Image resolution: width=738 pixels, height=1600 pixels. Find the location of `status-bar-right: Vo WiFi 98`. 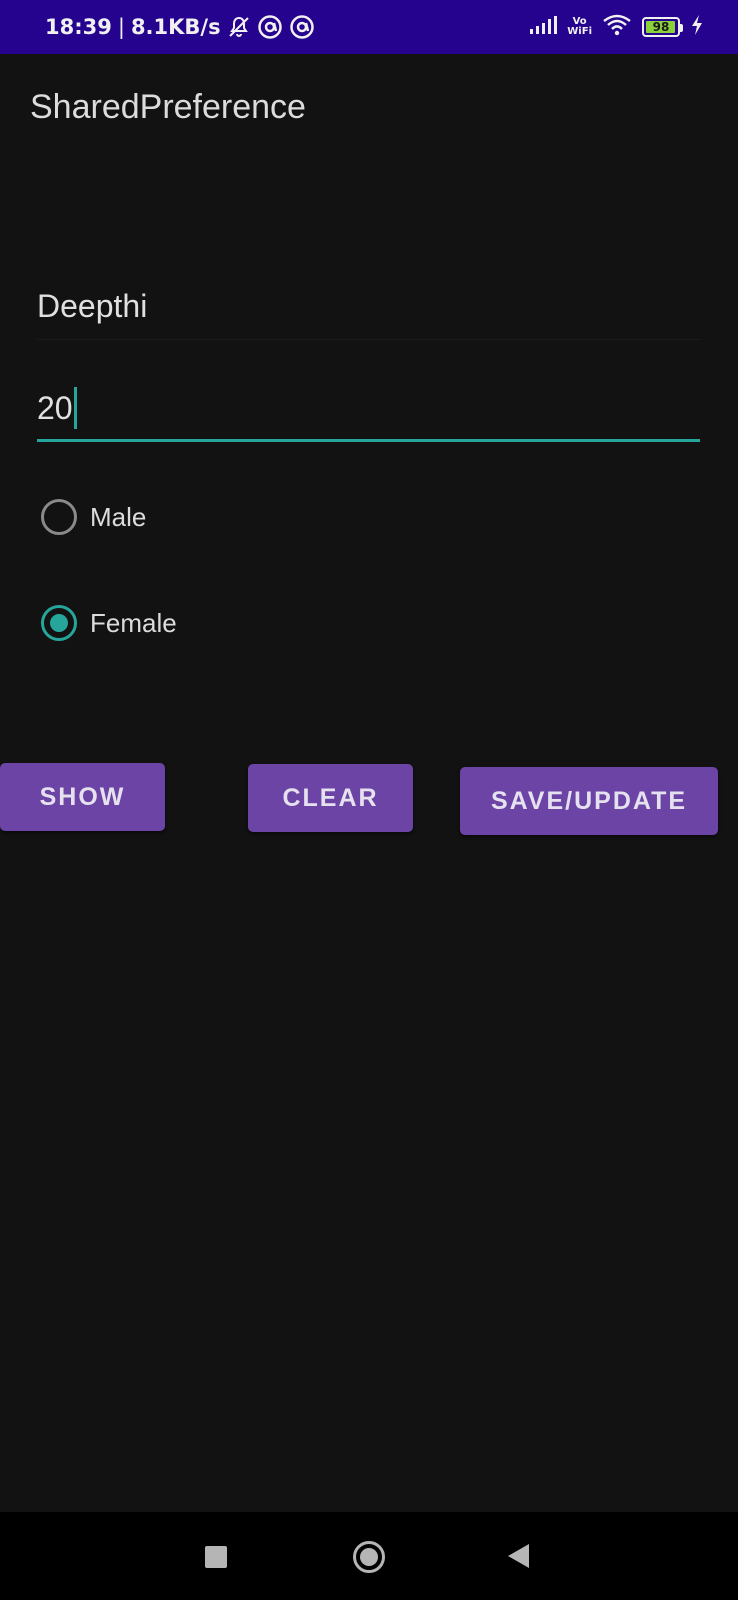

status-bar-right: Vo WiFi 98 is located at coordinates (616, 27).